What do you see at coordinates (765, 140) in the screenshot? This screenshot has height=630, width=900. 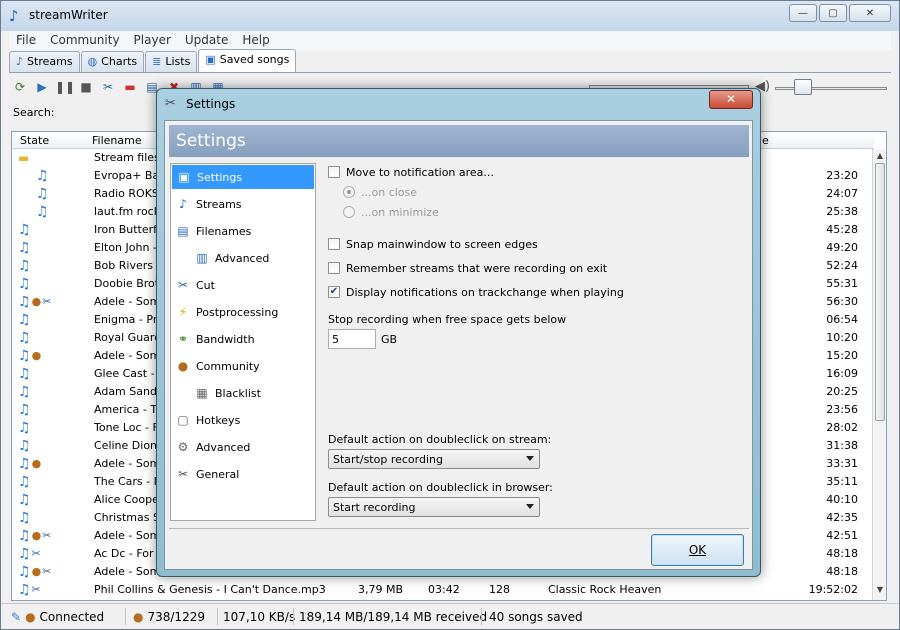 I see `column-time: e` at bounding box center [765, 140].